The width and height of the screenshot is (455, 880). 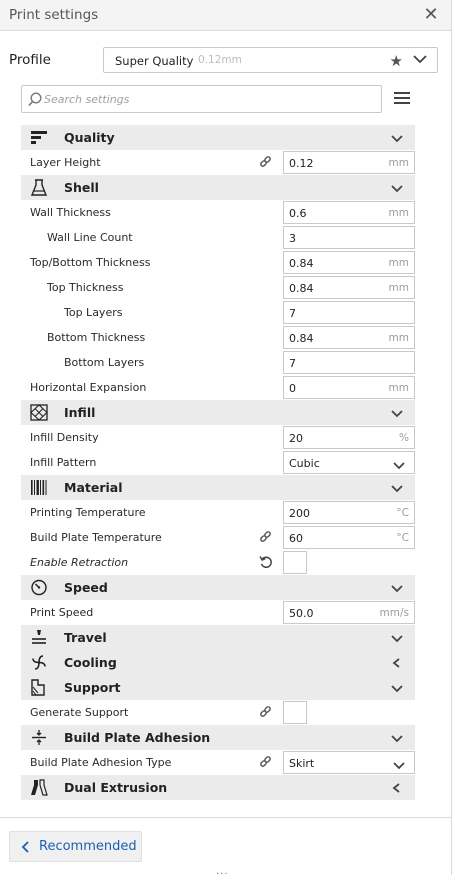 I want to click on setting-printing-temperature: Printing Temperature 200 °C, so click(x=218, y=512).